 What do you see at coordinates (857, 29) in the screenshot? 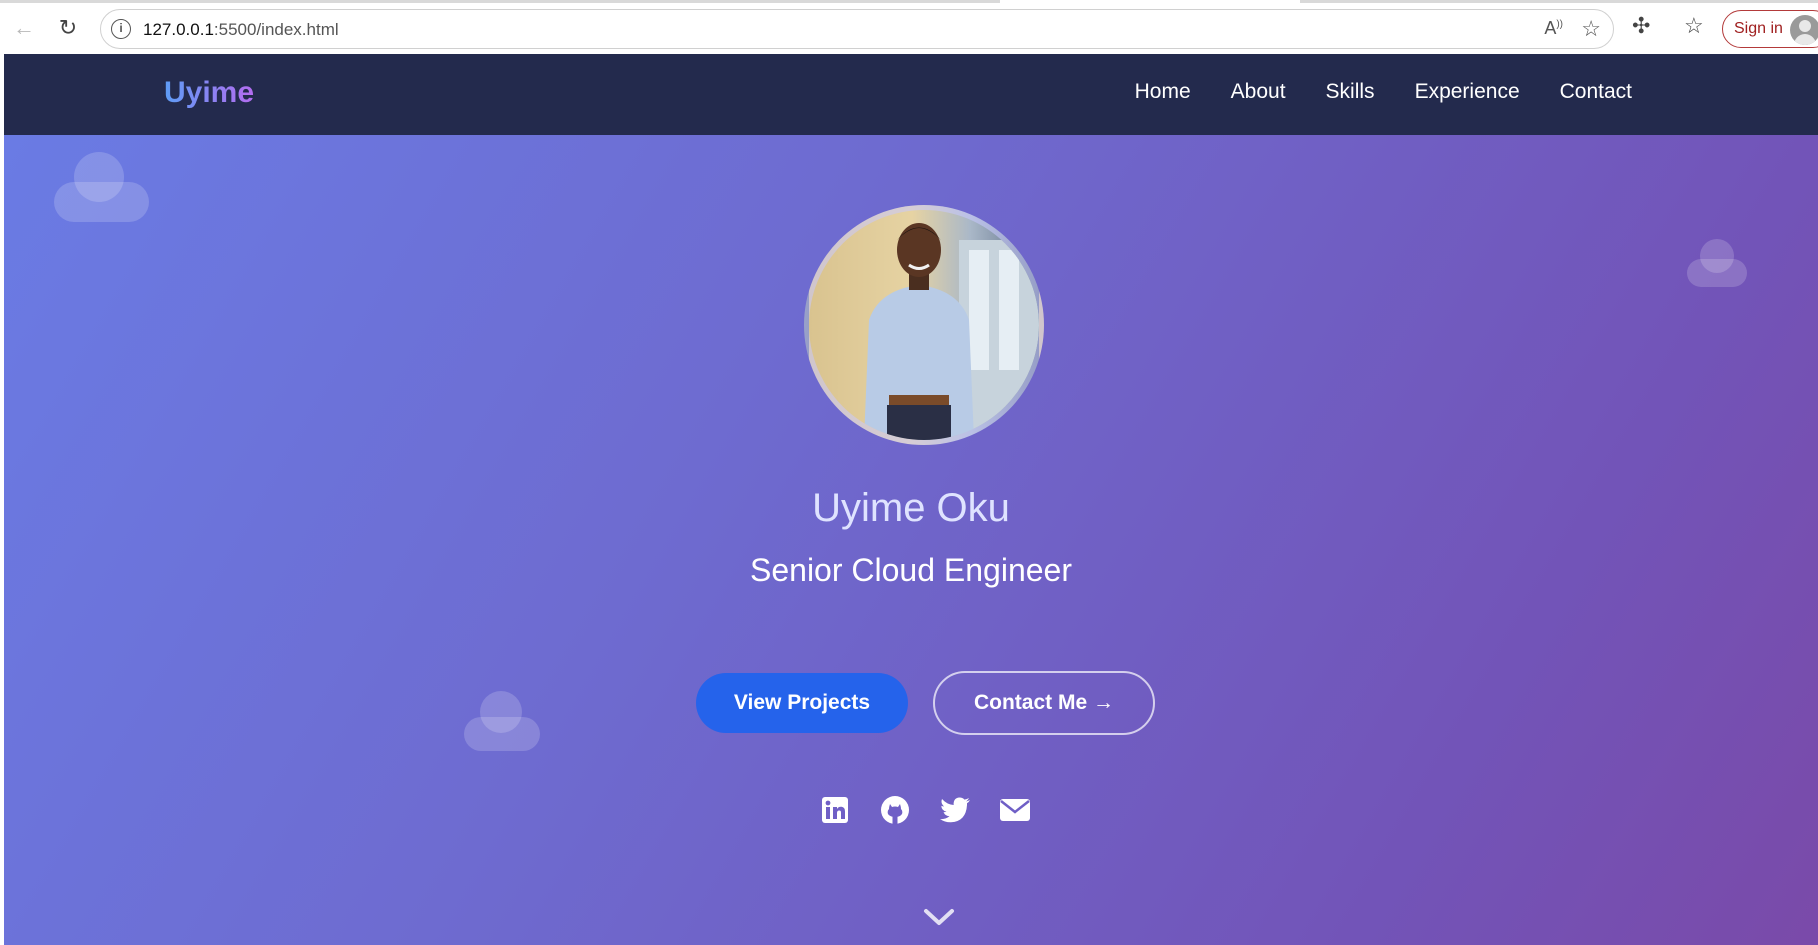
I see `address-bar: i 127.0.0.1:5500/index.html A)) ☆` at bounding box center [857, 29].